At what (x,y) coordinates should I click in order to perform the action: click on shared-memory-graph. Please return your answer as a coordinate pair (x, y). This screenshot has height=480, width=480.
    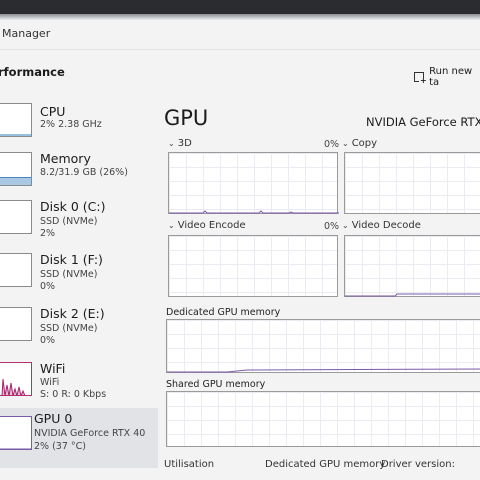
    Looking at the image, I should click on (323, 419).